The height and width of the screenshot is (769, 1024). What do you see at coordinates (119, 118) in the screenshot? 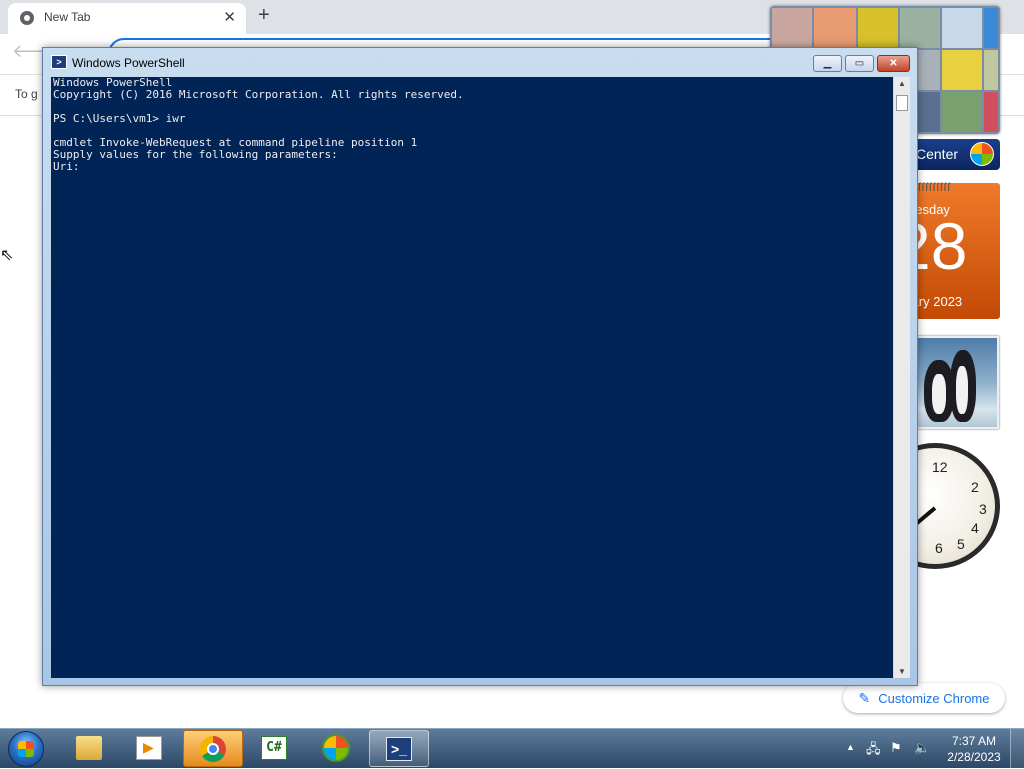
I see `console-line: PS C:\Users\vm1> iwr` at bounding box center [119, 118].